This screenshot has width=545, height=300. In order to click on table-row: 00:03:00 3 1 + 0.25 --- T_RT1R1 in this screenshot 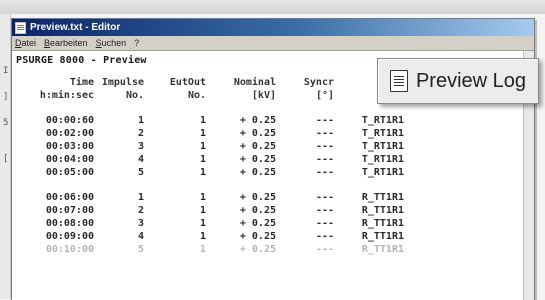, I will do `click(275, 146)`.